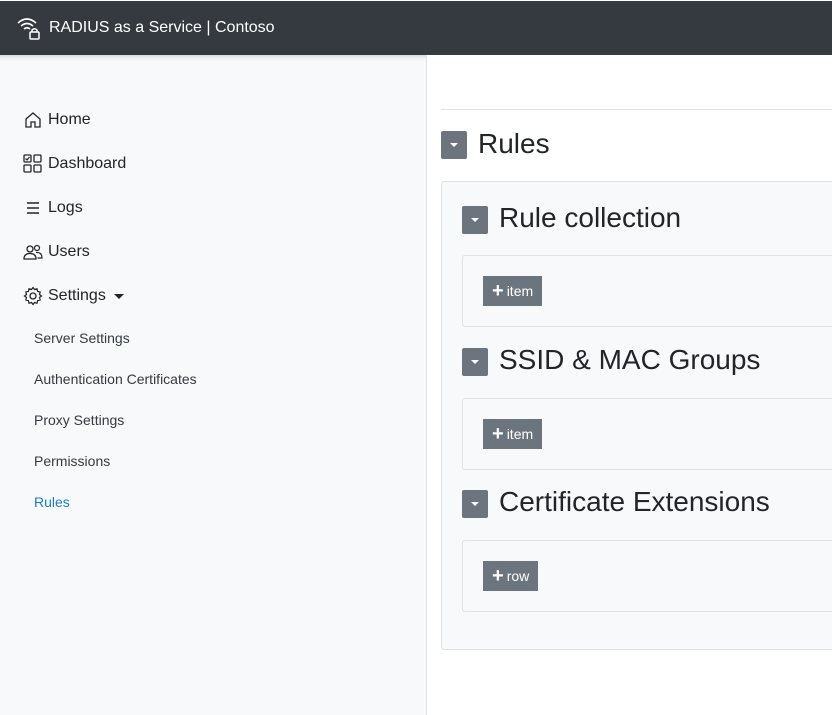 Image resolution: width=832 pixels, height=715 pixels. I want to click on add-row-button: + row, so click(511, 576).